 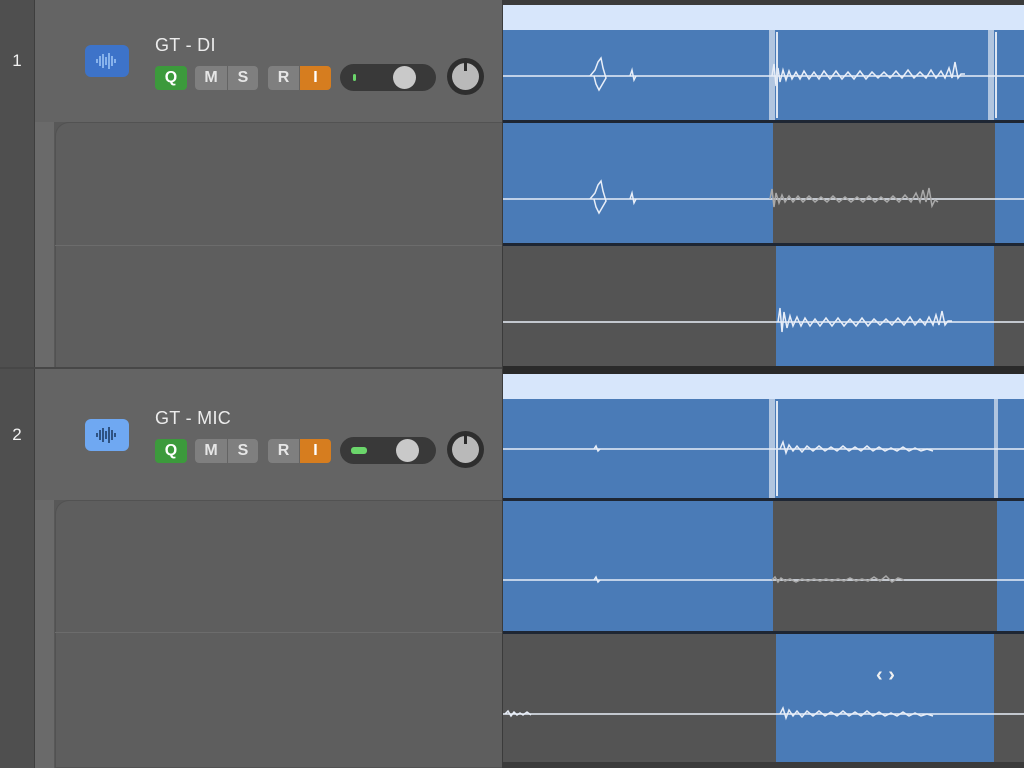 I want to click on resize-cursor-icon: ‹ ›, so click(x=885, y=675).